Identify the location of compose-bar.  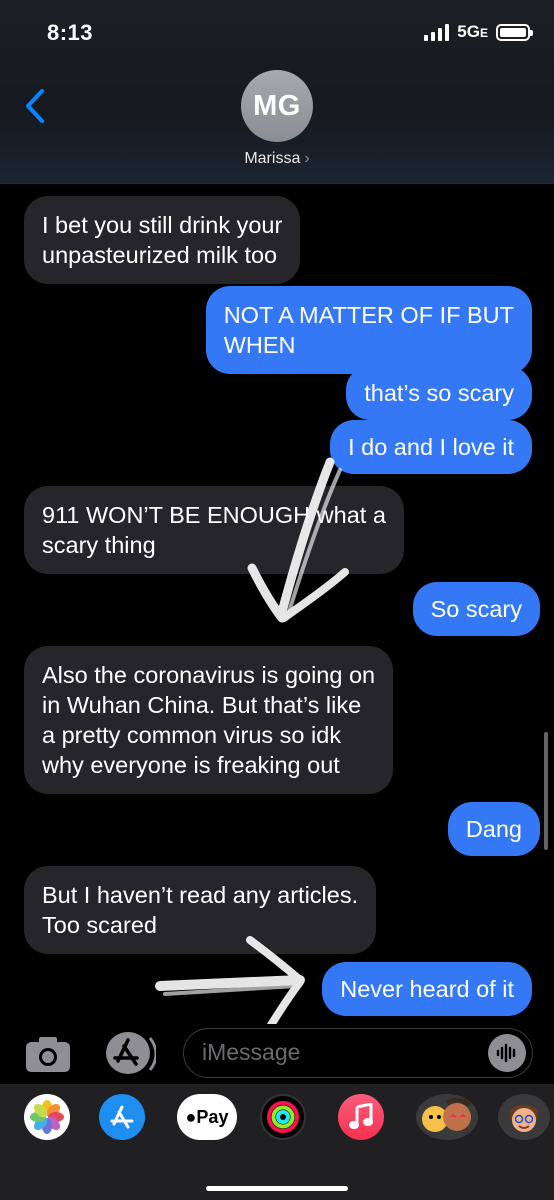
(277, 1054).